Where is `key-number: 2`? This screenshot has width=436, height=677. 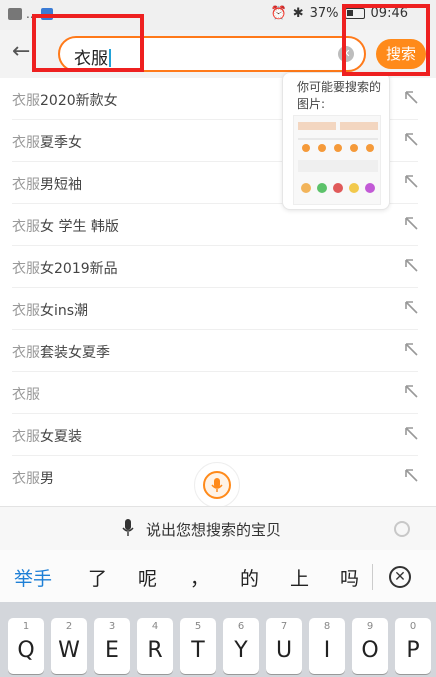
key-number: 2 is located at coordinates (69, 626).